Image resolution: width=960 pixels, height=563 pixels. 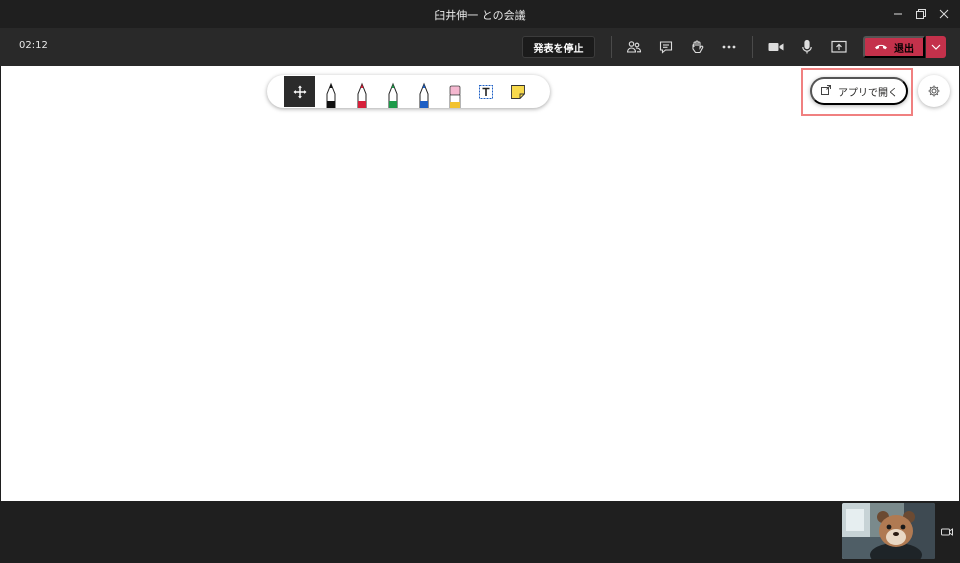 What do you see at coordinates (666, 47) in the screenshot?
I see `chat-icon` at bounding box center [666, 47].